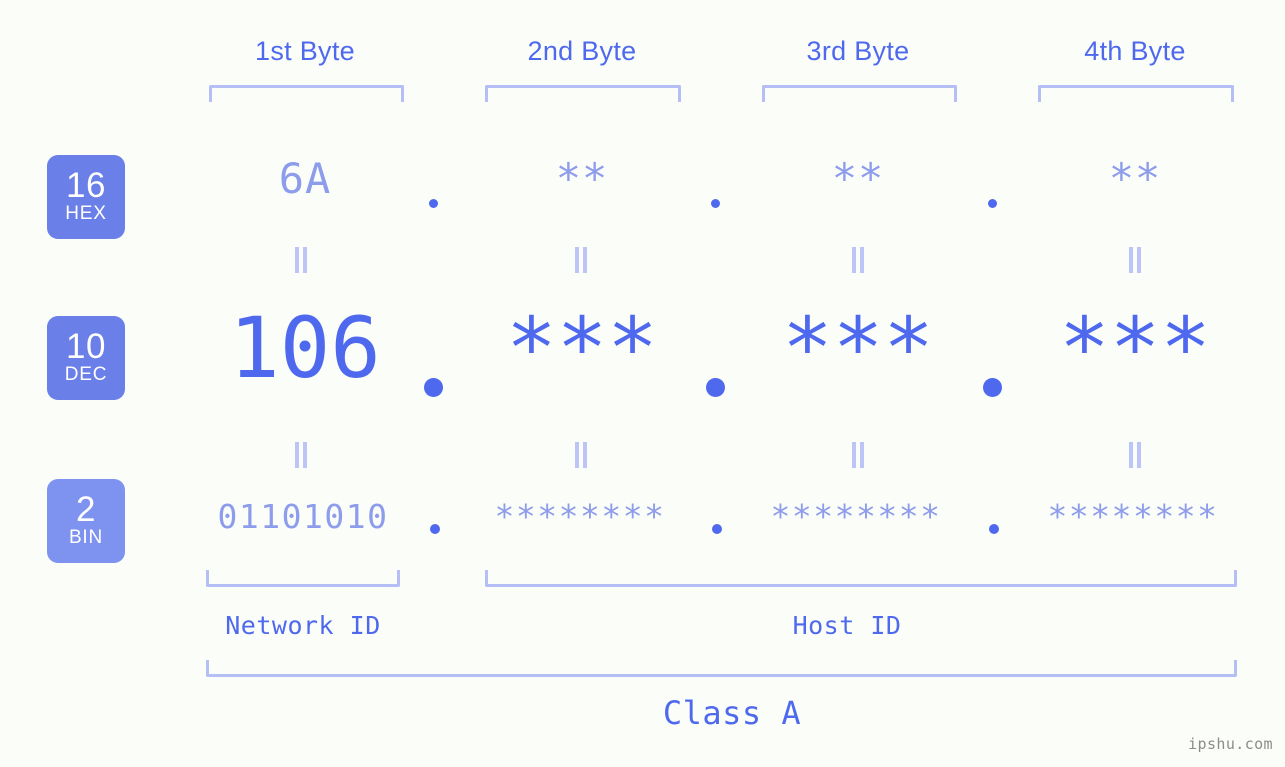 The width and height of the screenshot is (1285, 767). What do you see at coordinates (1133, 516) in the screenshot?
I see `bin-byte-value-4: ********` at bounding box center [1133, 516].